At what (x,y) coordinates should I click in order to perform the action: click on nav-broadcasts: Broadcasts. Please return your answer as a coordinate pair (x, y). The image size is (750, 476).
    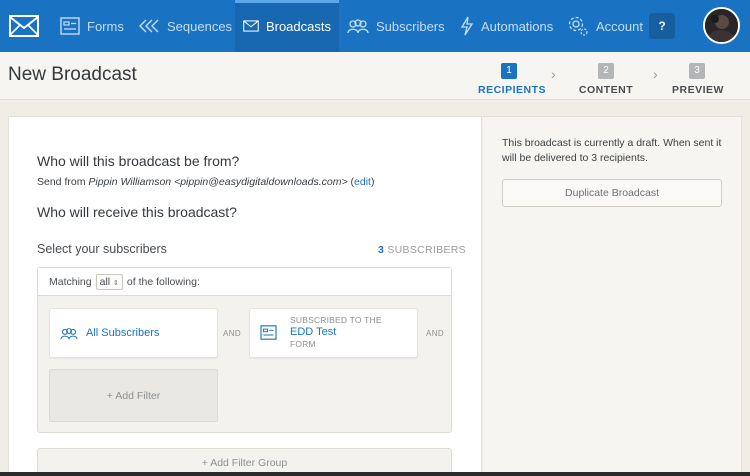
    Looking at the image, I should click on (287, 26).